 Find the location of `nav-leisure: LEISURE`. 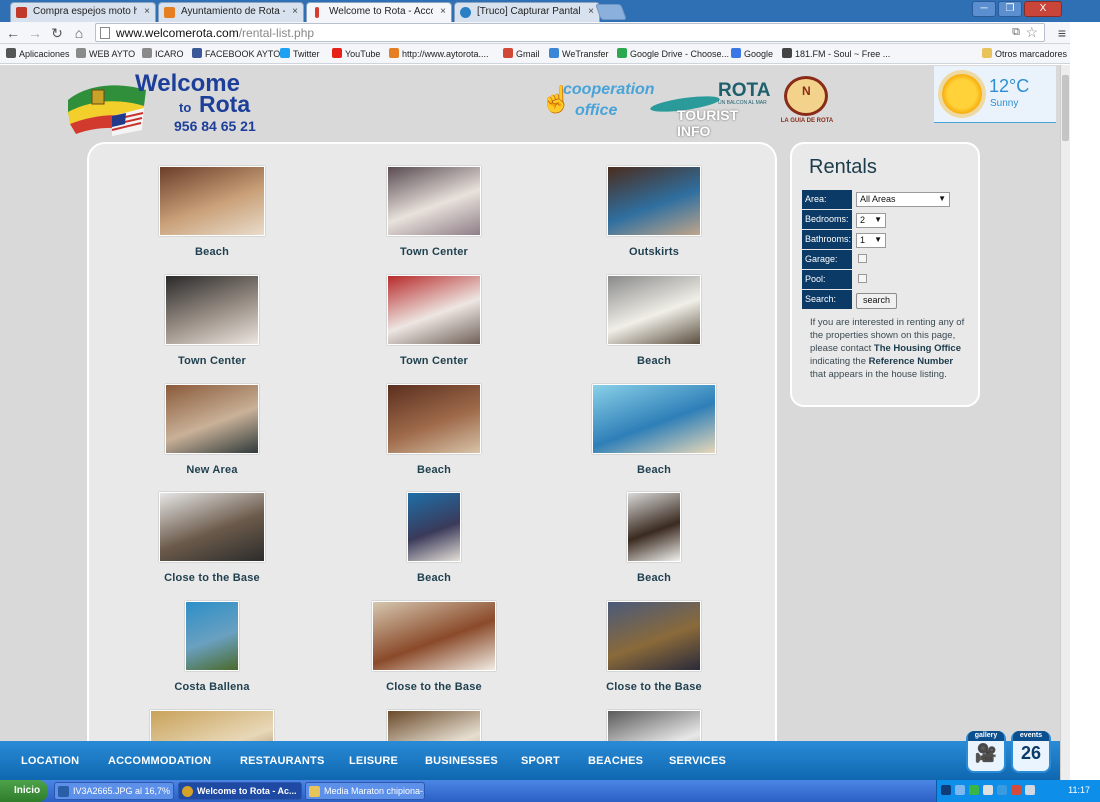

nav-leisure: LEISURE is located at coordinates (373, 761).